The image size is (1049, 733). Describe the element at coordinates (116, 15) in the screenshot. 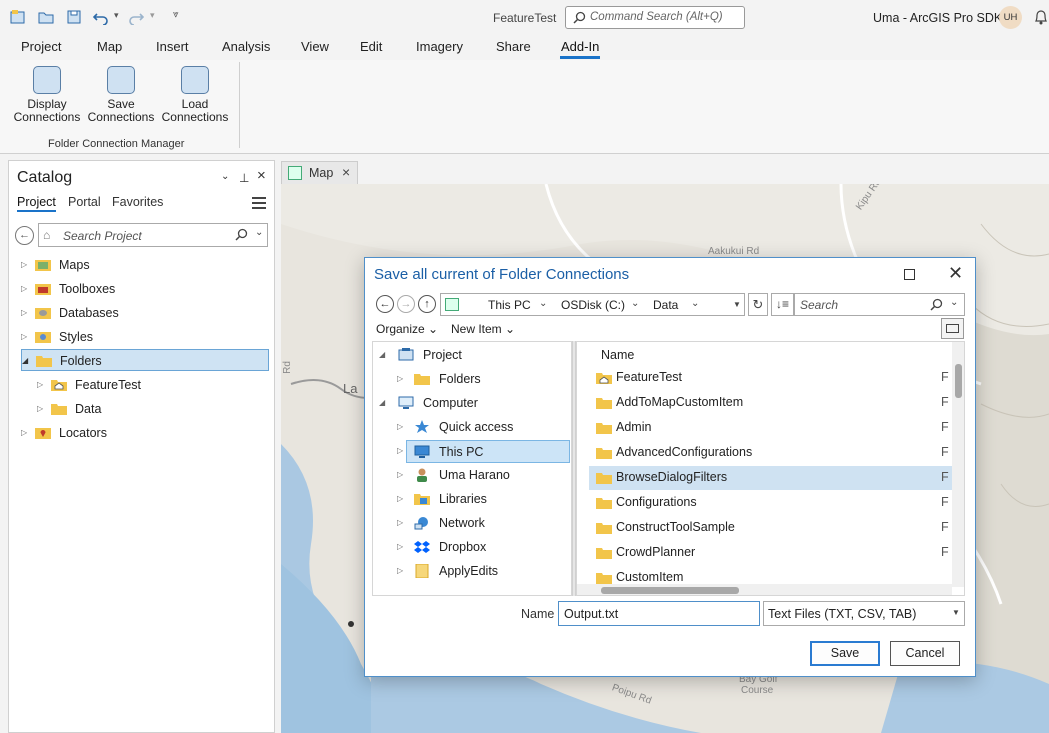

I see `undo-dropdown-icon: ▾` at that location.